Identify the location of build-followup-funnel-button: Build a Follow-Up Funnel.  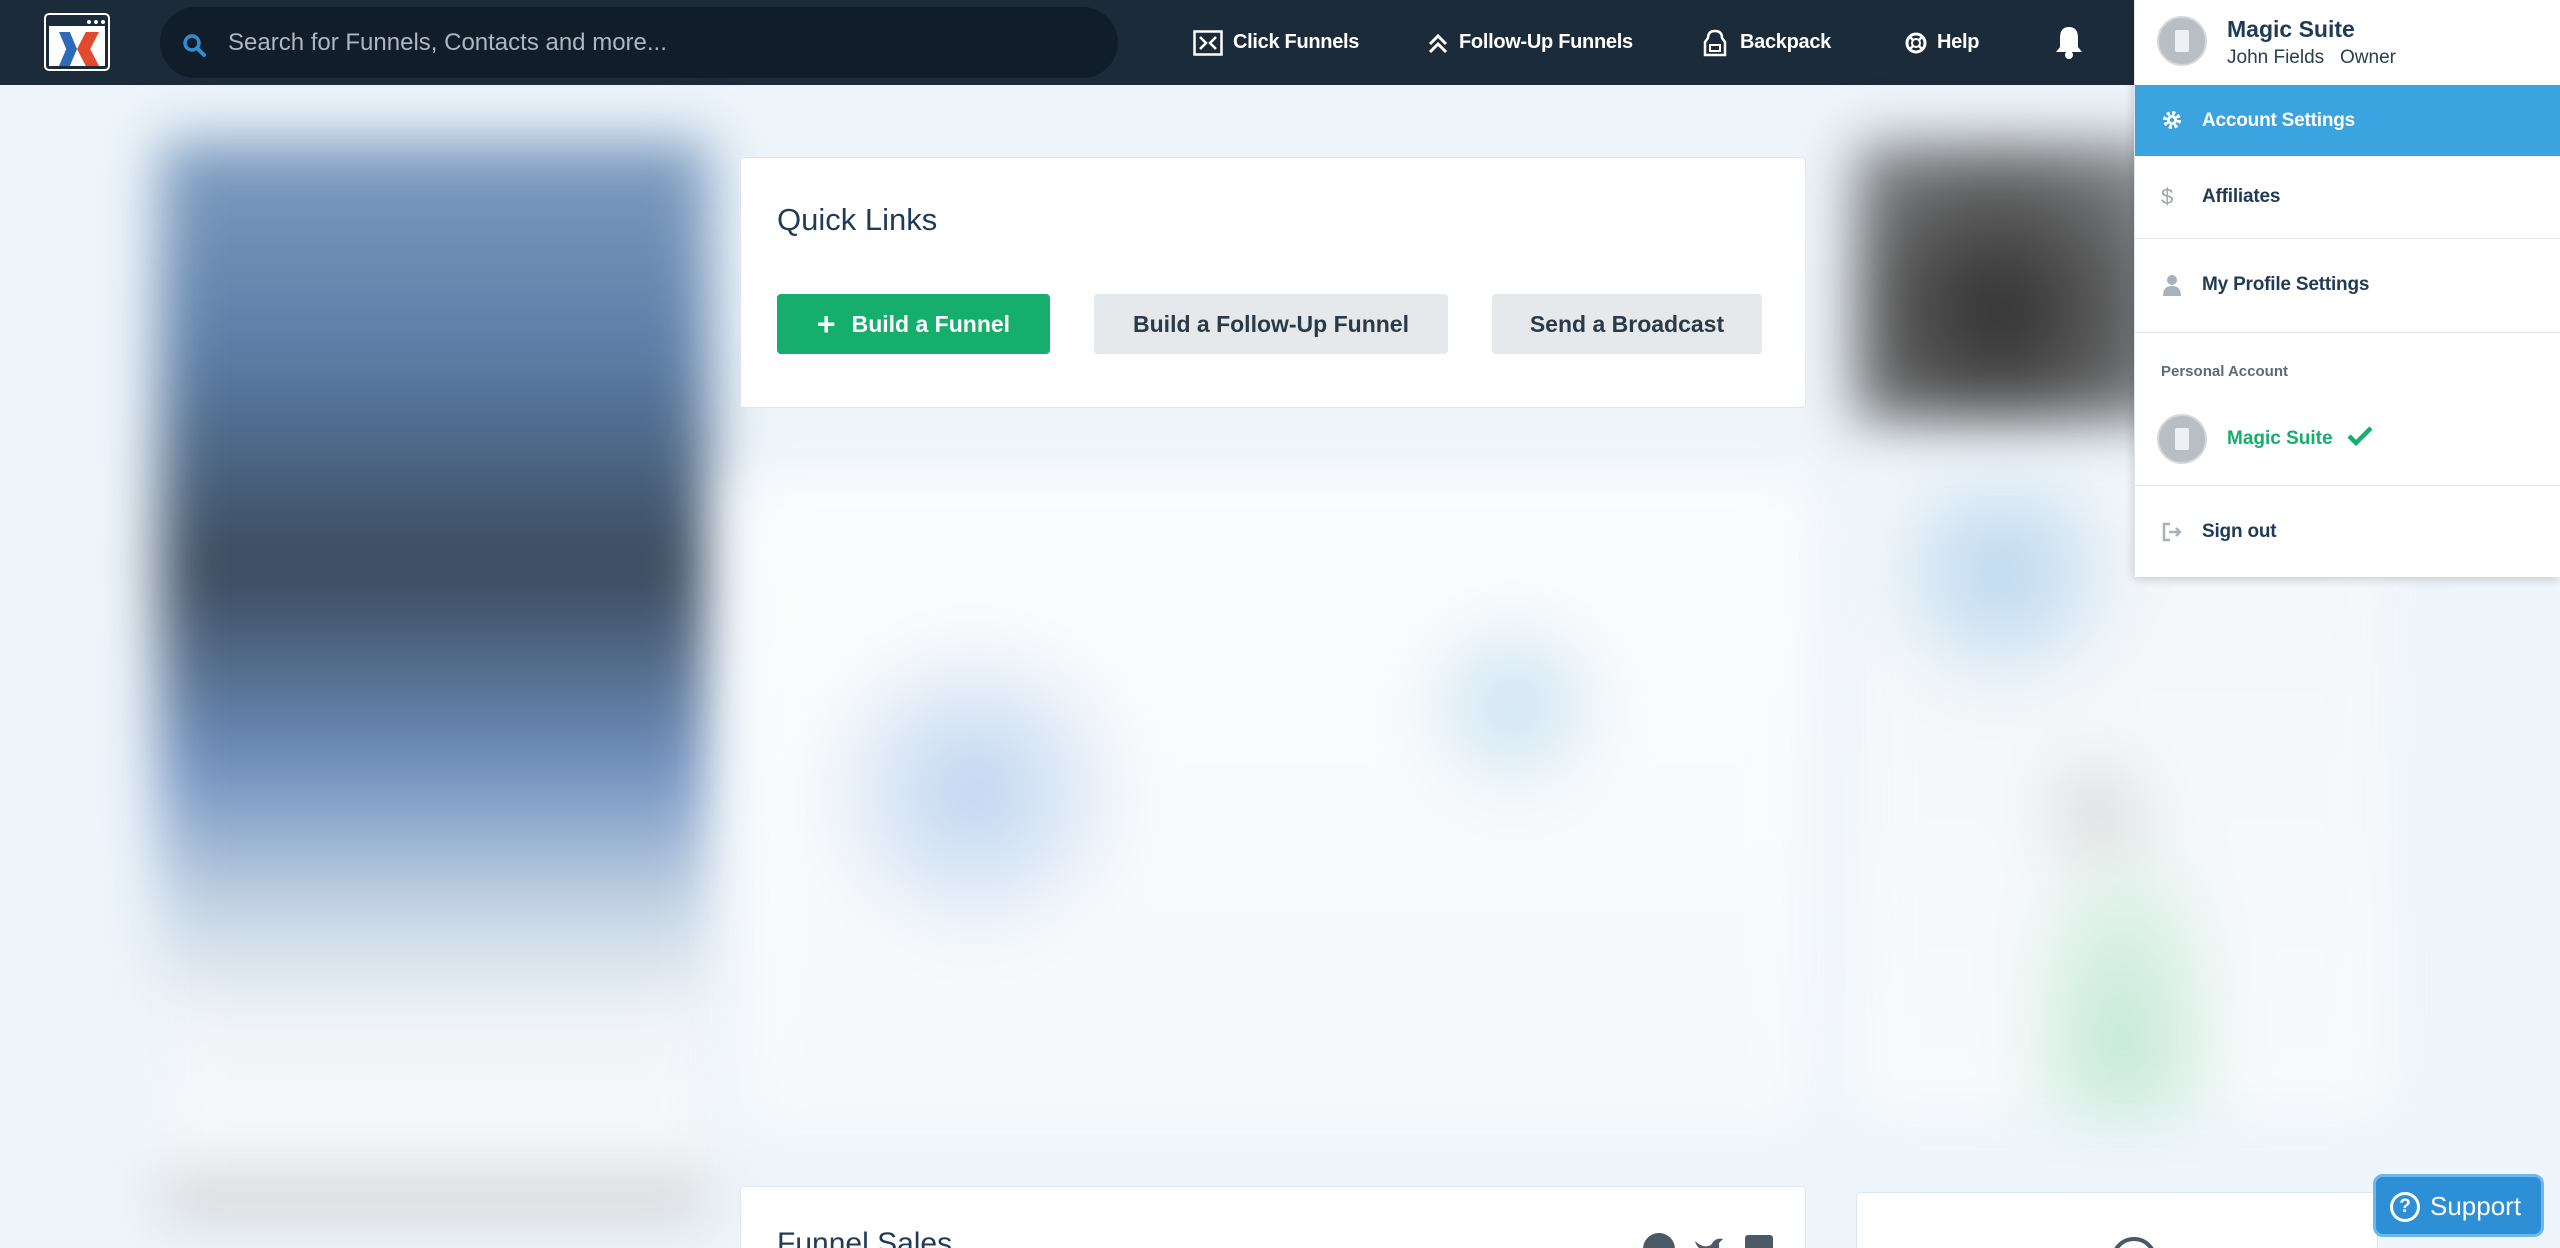
(1271, 324).